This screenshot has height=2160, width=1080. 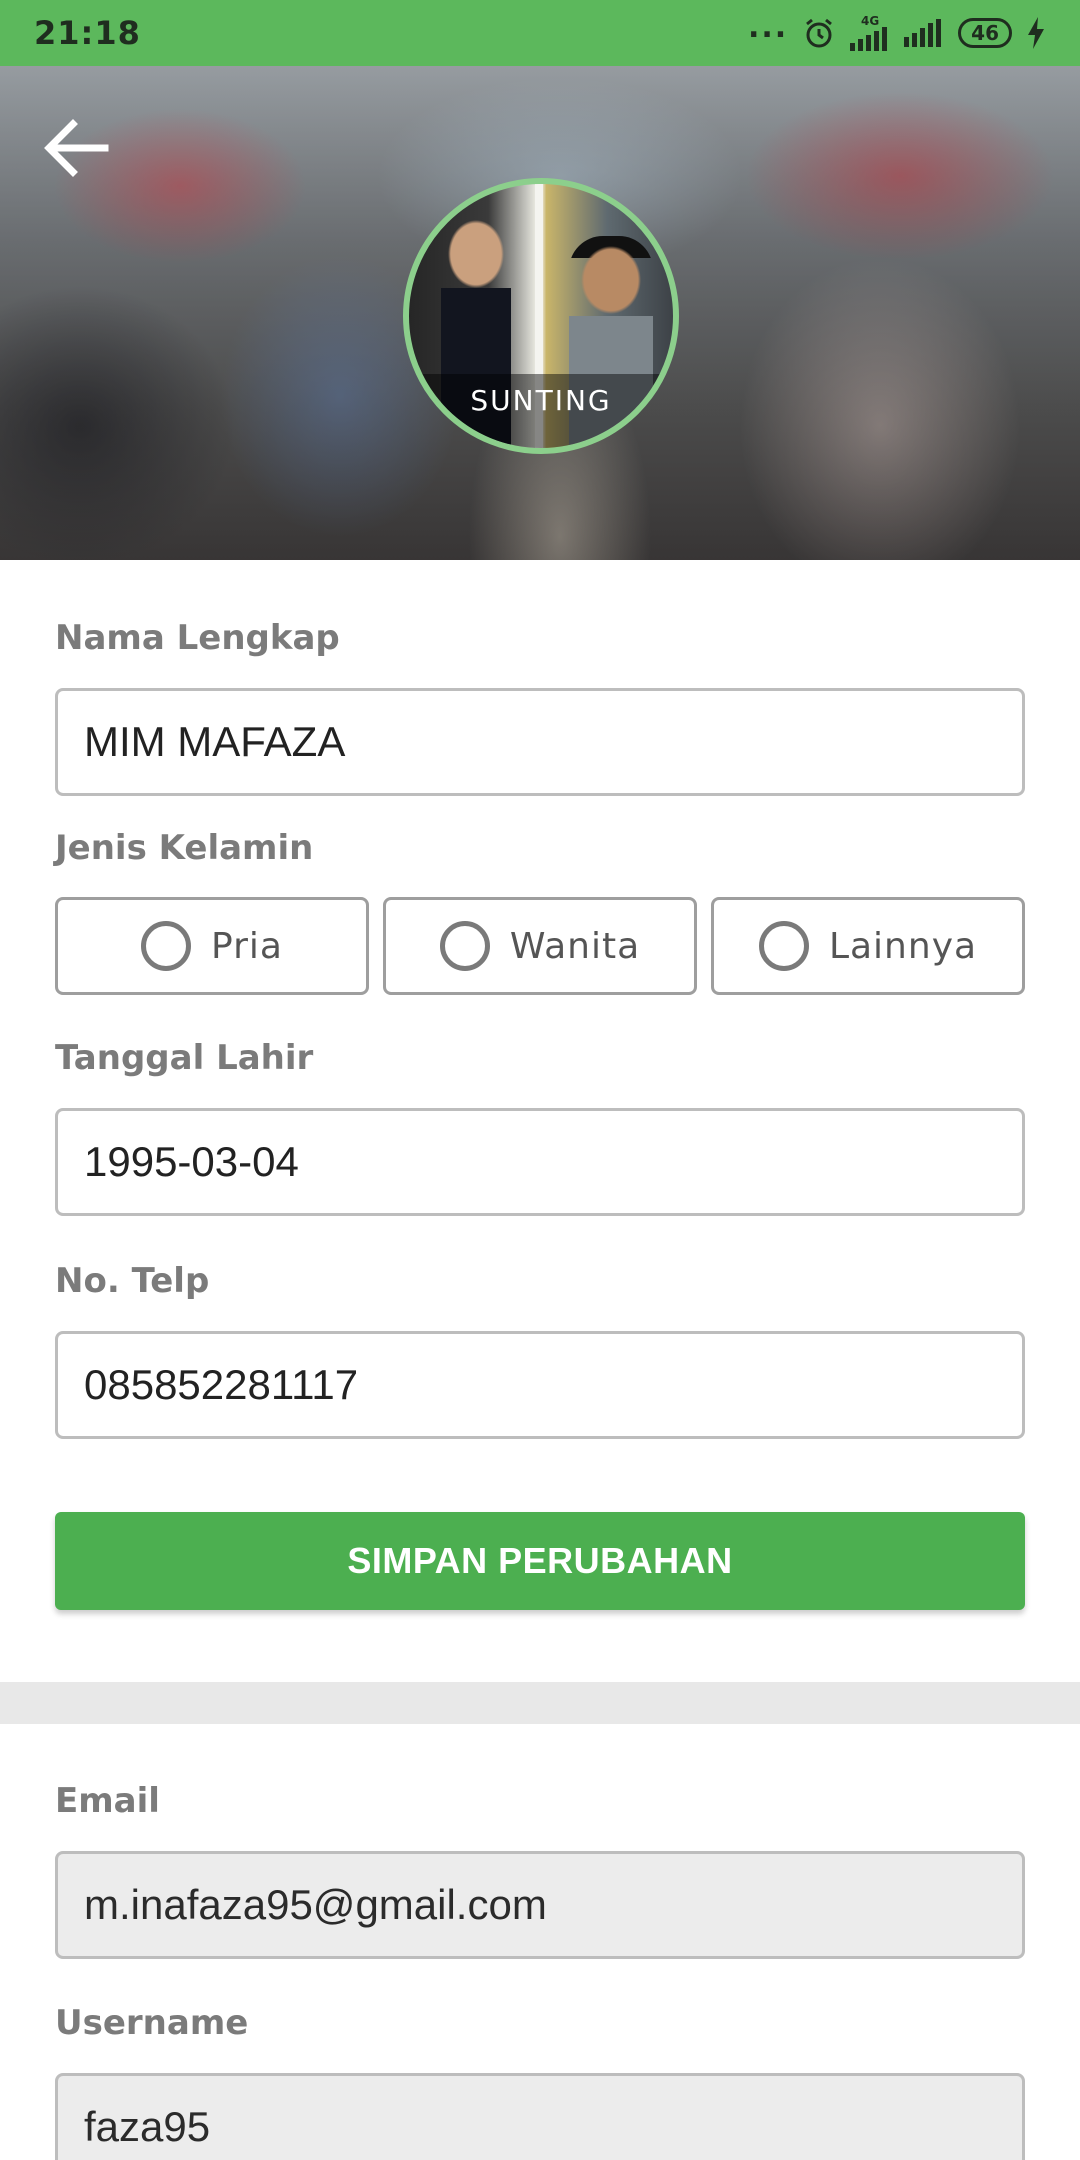 What do you see at coordinates (540, 1058) in the screenshot?
I see `birth-date-section: Tanggal Lahir` at bounding box center [540, 1058].